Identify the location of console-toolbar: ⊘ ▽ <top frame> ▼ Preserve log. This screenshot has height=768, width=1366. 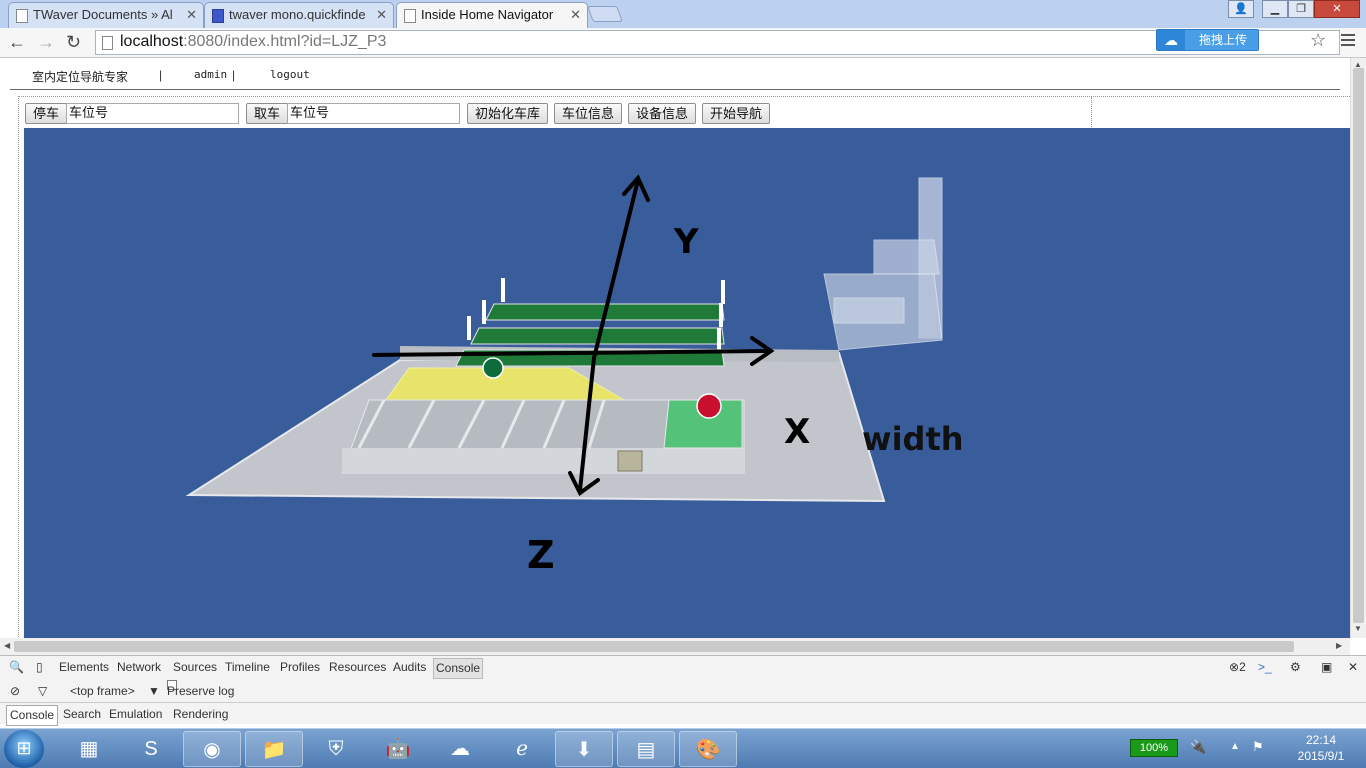
(683, 691).